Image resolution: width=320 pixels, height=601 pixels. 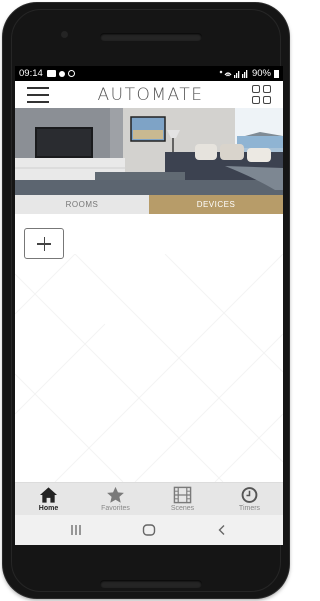 I want to click on nav-timers: Timers, so click(x=249, y=499).